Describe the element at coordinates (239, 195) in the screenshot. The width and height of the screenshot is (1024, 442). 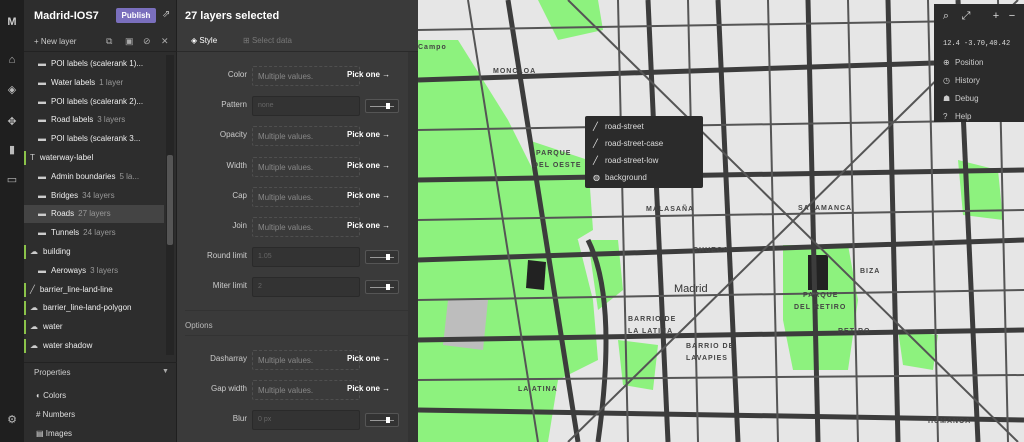
I see `prop-label: Cap` at that location.